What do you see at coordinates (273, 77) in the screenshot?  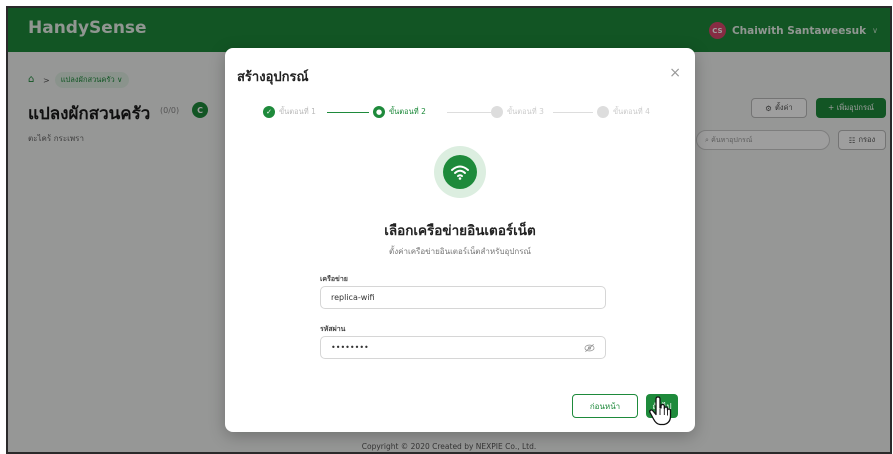 I see `dialog-title: สร้างอุปกรณ์` at bounding box center [273, 77].